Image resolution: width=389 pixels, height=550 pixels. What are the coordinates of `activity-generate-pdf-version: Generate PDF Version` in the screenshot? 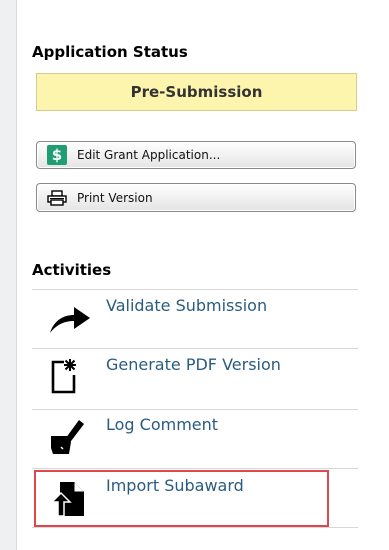 It's located at (195, 379).